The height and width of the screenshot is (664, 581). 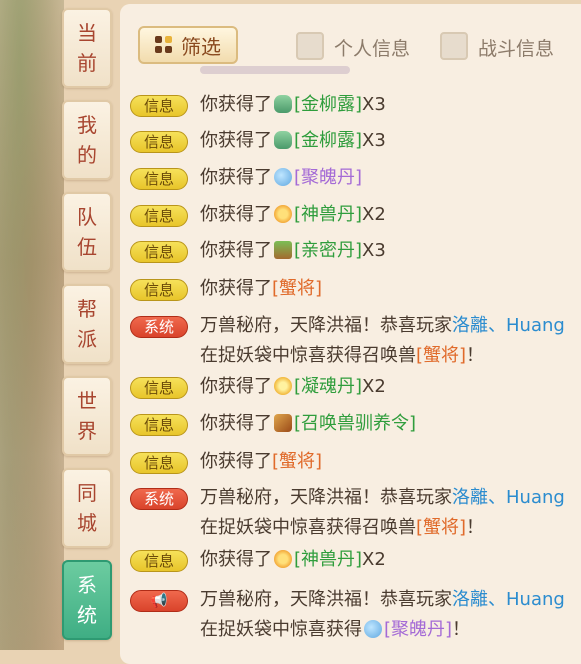 I want to click on taming-order-icon, so click(x=283, y=423).